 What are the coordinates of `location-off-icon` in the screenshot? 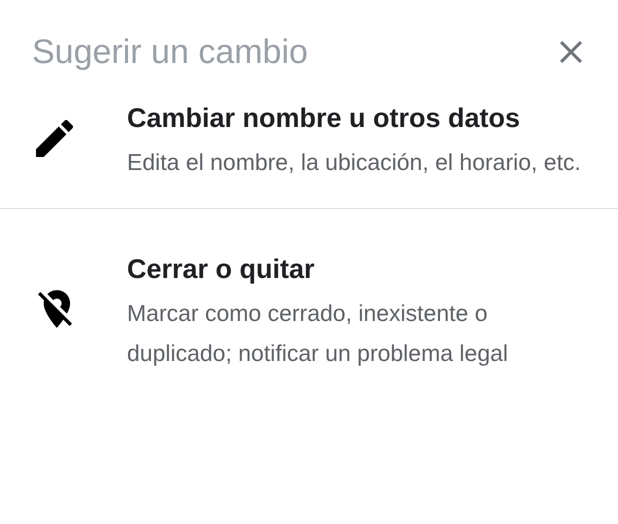 It's located at (55, 309).